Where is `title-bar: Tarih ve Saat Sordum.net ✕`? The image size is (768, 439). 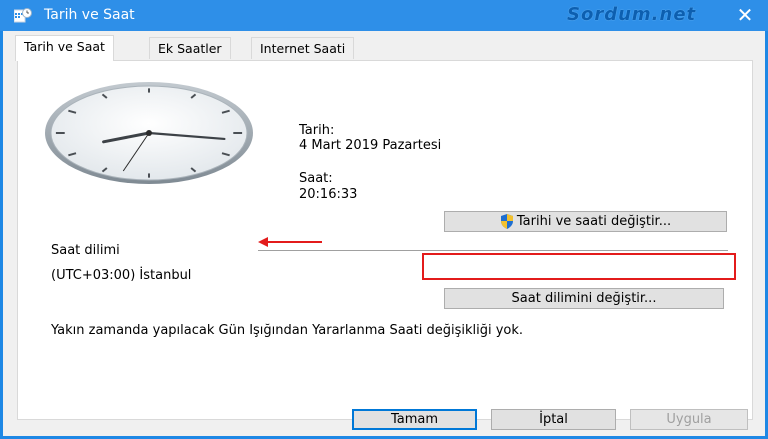 title-bar: Tarih ve Saat Sordum.net ✕ is located at coordinates (384, 15).